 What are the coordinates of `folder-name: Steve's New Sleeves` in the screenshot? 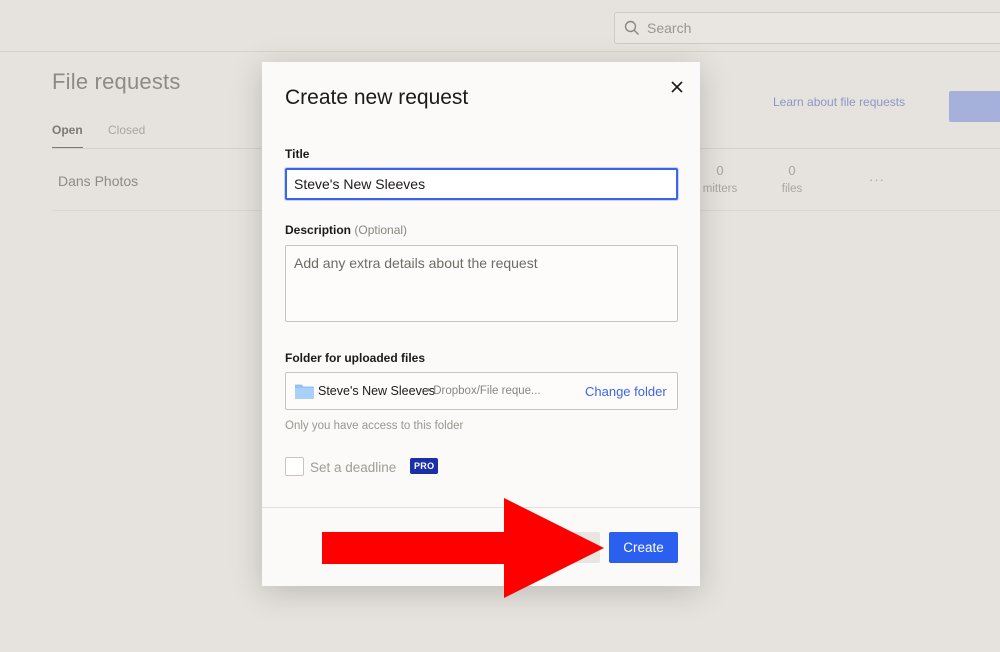 It's located at (377, 391).